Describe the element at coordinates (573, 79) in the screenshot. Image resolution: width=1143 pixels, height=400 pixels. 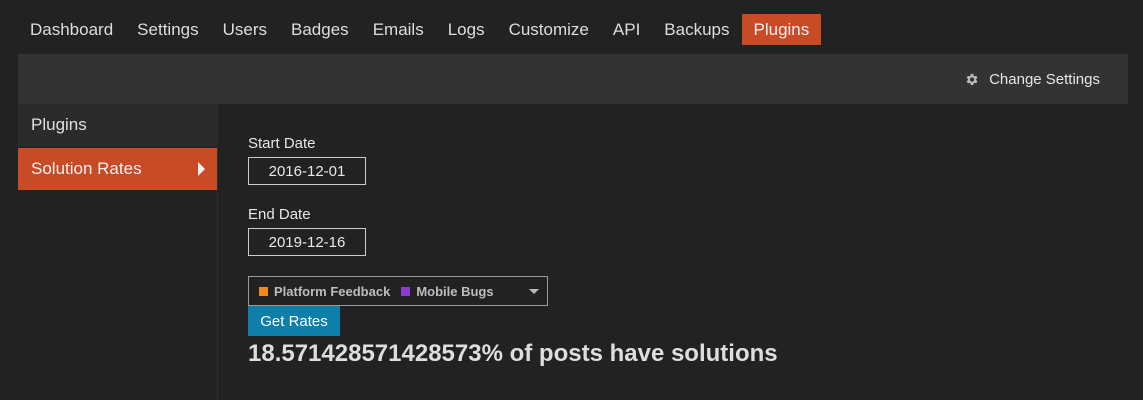
I see `sub-header-bar: Change Settings` at that location.